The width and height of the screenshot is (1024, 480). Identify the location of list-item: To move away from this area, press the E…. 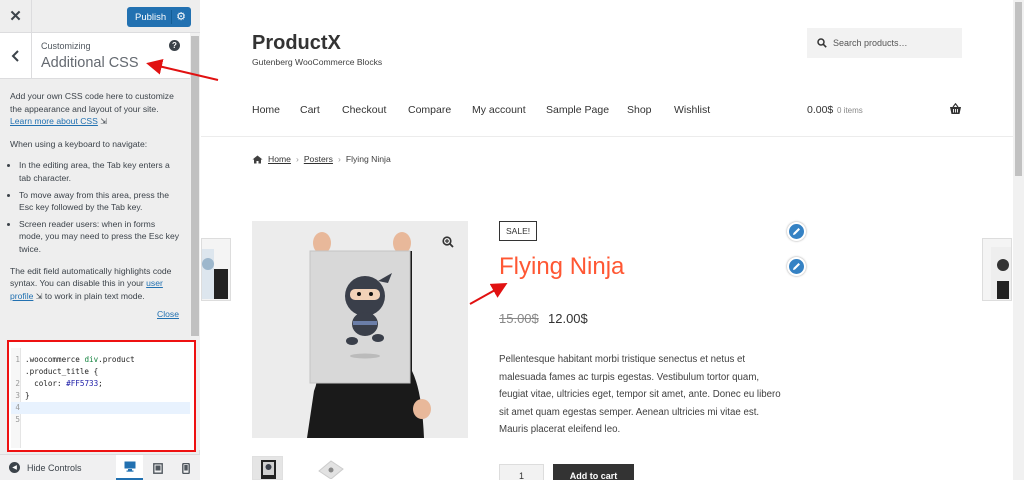
(99, 201).